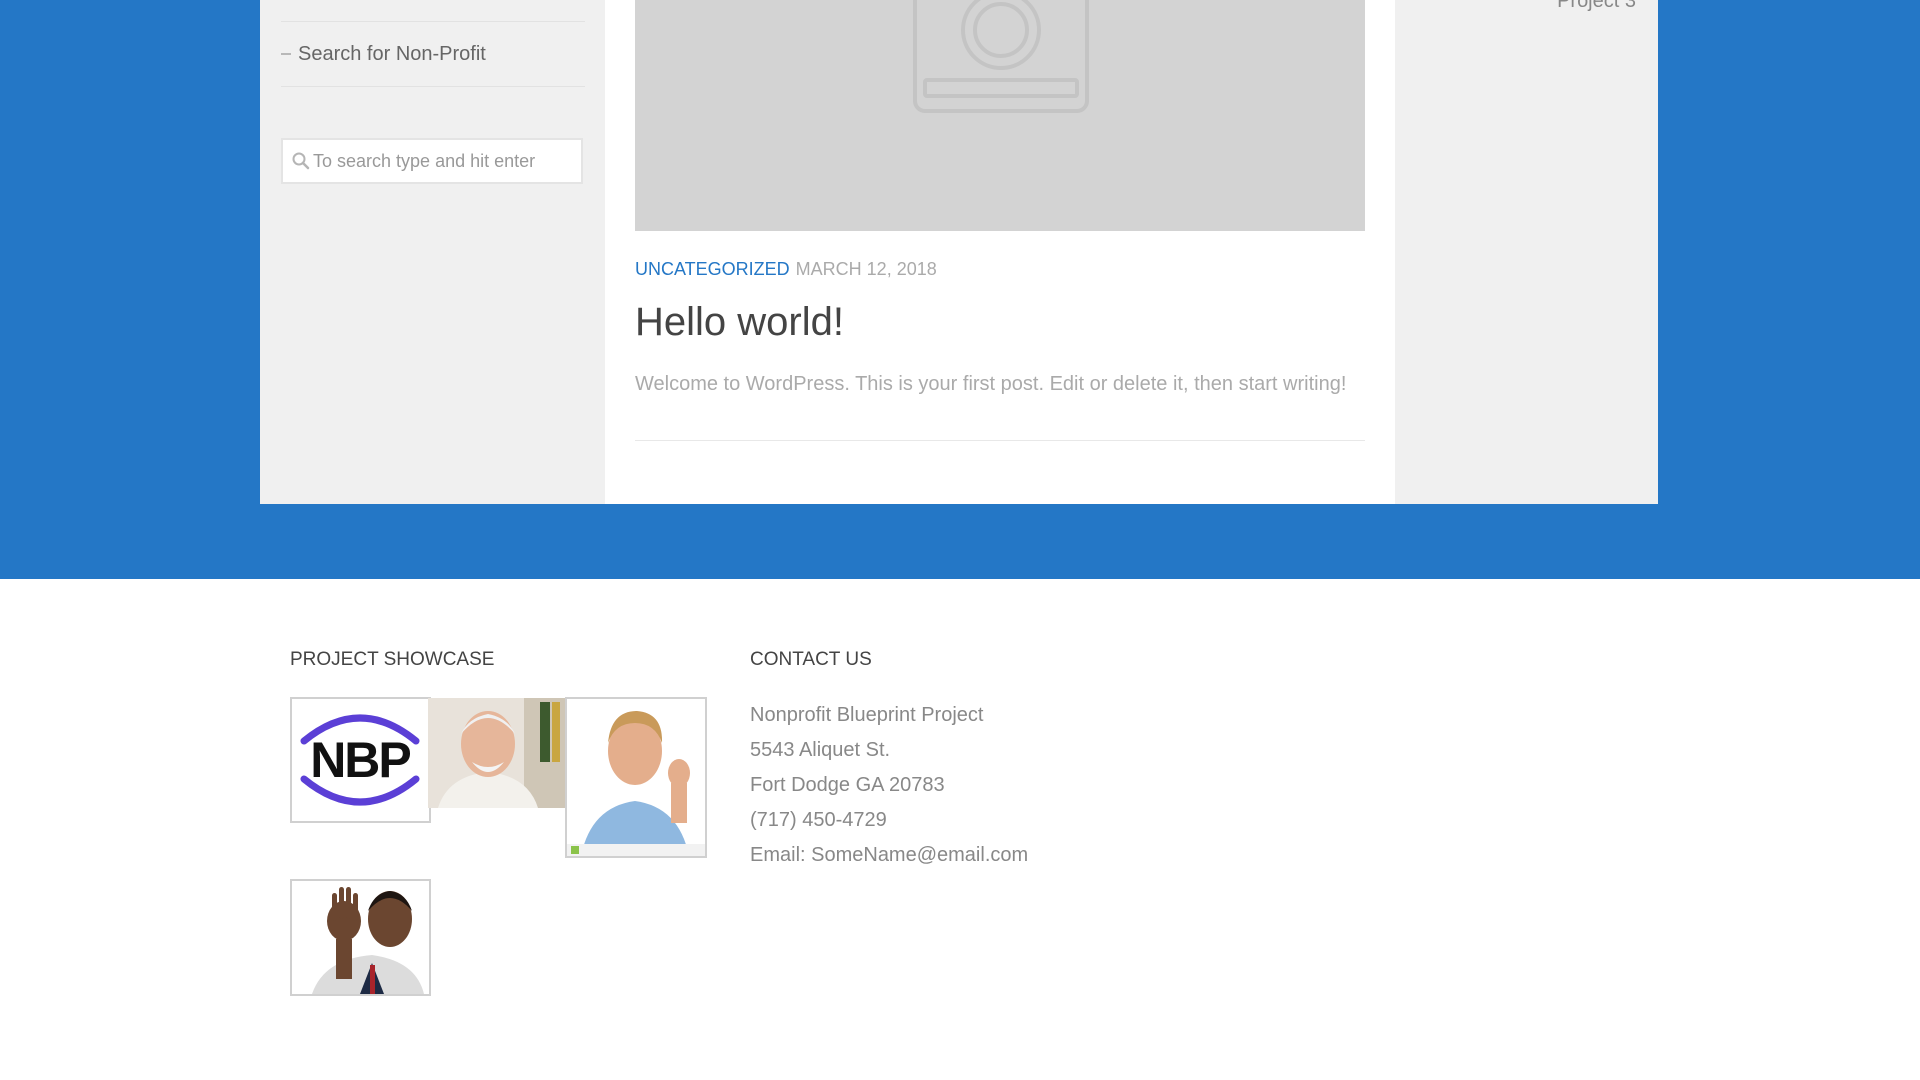 The image size is (1920, 1080). I want to click on post-category-link: Uncategorized, so click(712, 269).